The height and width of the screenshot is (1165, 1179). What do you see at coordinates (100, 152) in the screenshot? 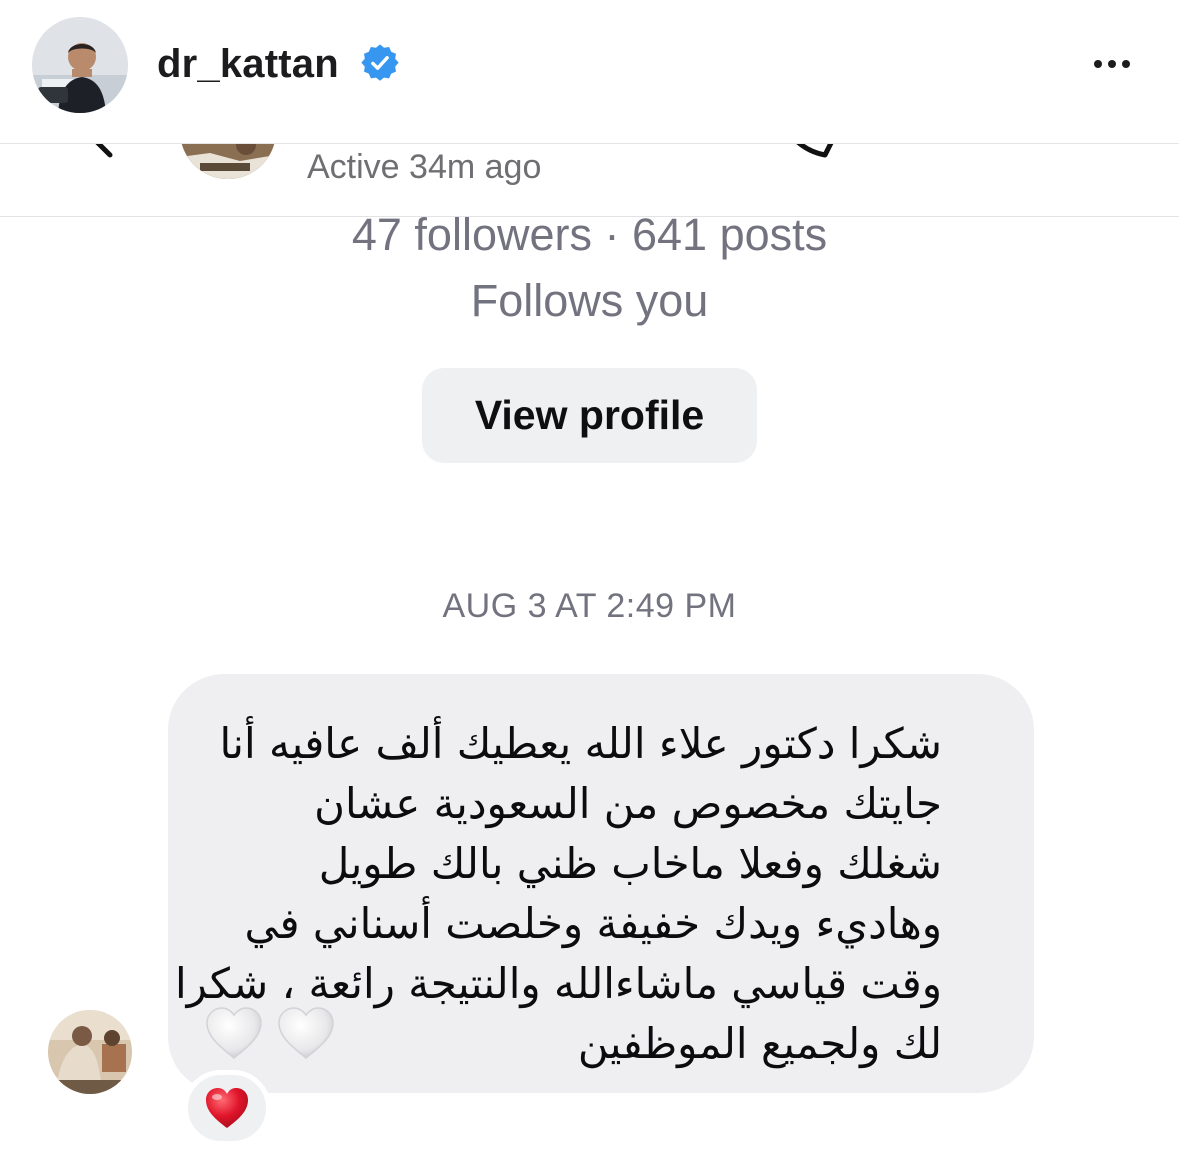
I see `back-chevron-icon` at bounding box center [100, 152].